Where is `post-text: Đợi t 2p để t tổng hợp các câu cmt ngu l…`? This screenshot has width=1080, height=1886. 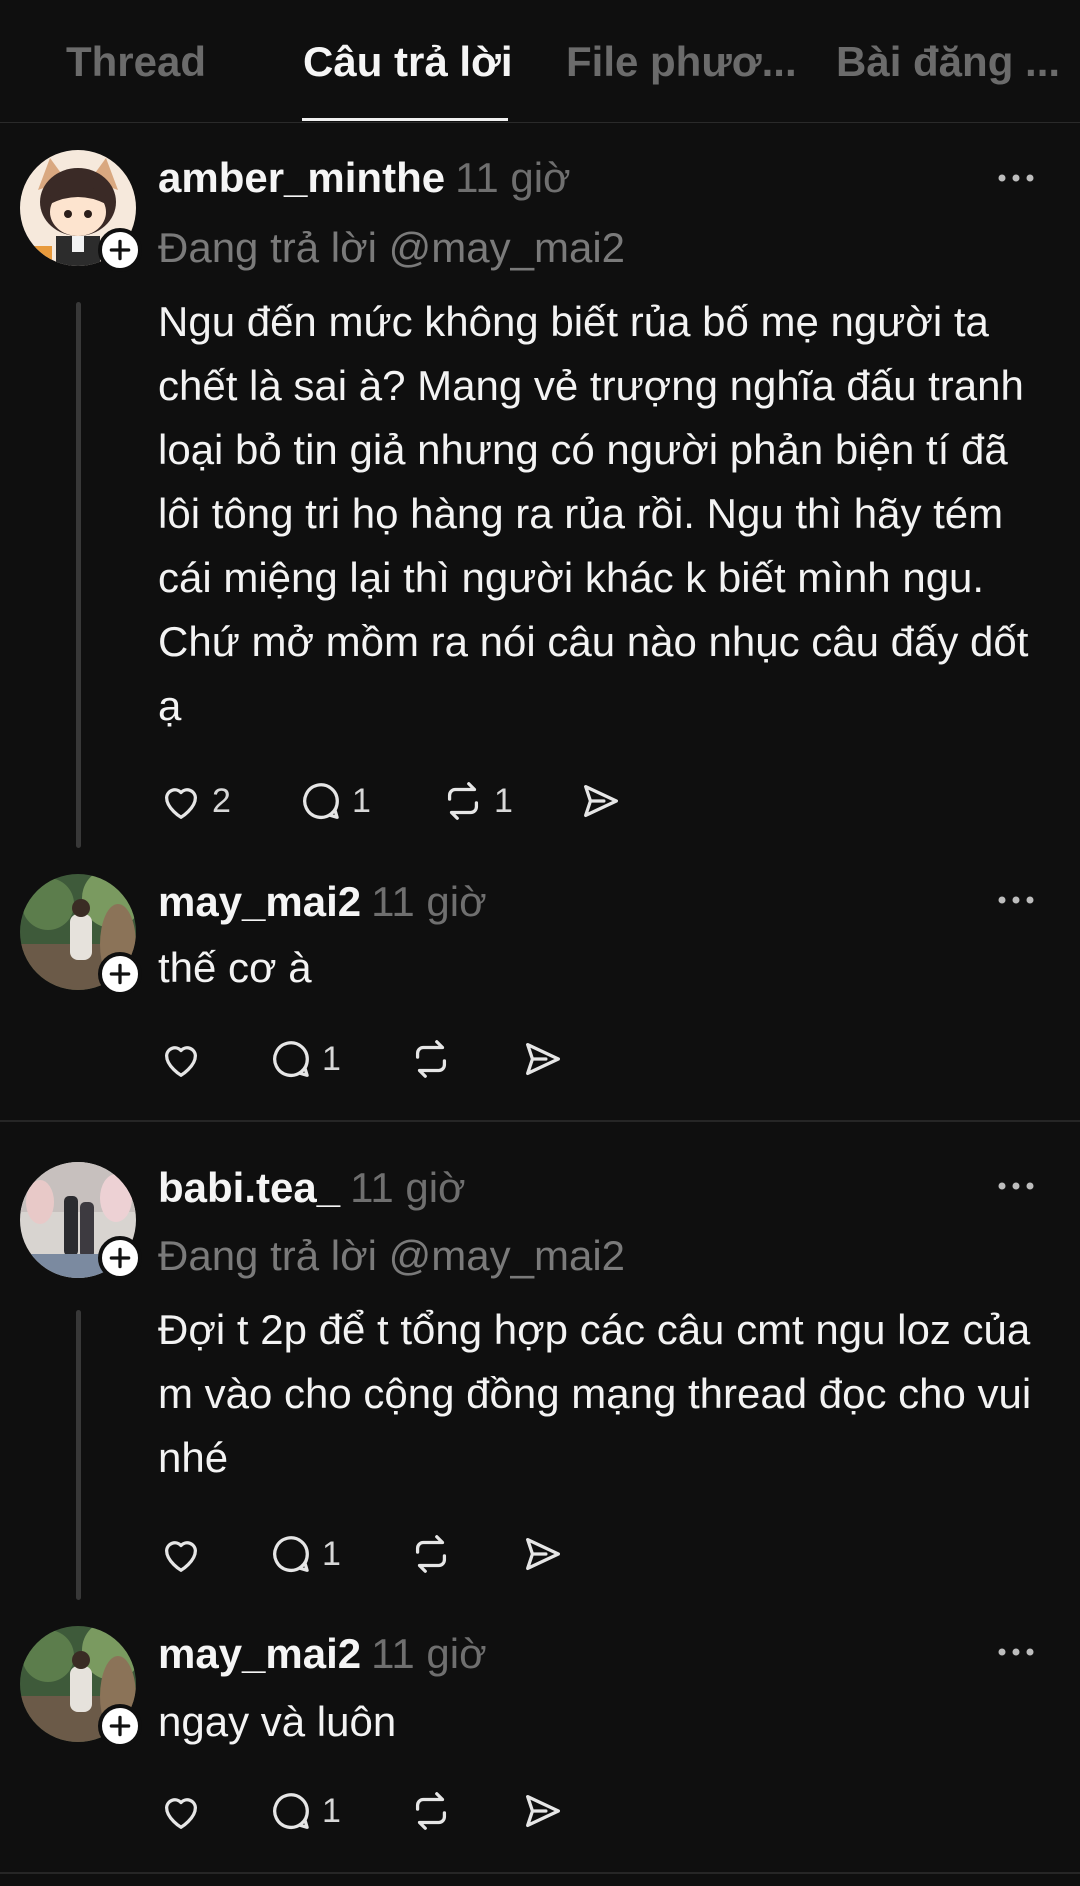 post-text: Đợi t 2p để t tổng hợp các câu cmt ngu l… is located at coordinates (595, 1393).